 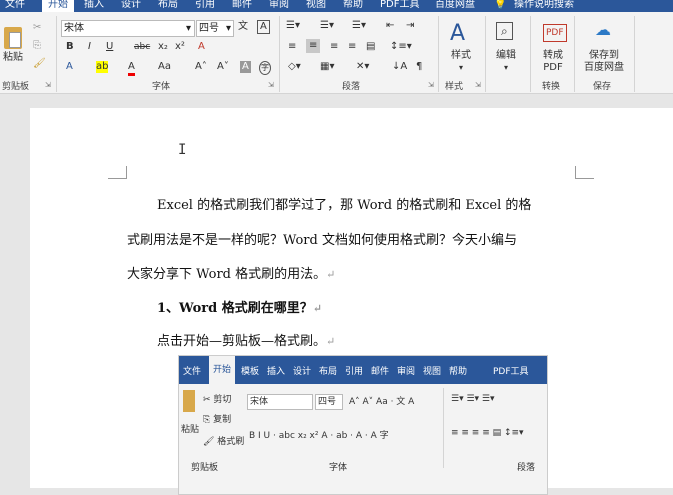 What do you see at coordinates (161, 87) in the screenshot?
I see `group-label-font: 字体` at bounding box center [161, 87].